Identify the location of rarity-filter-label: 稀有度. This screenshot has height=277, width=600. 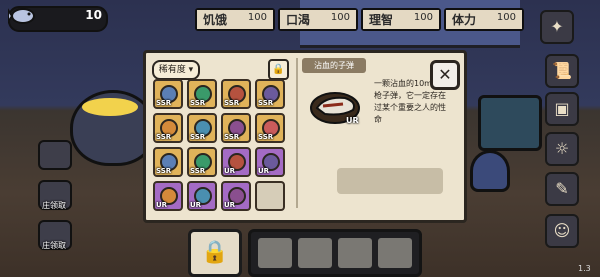
(172, 70).